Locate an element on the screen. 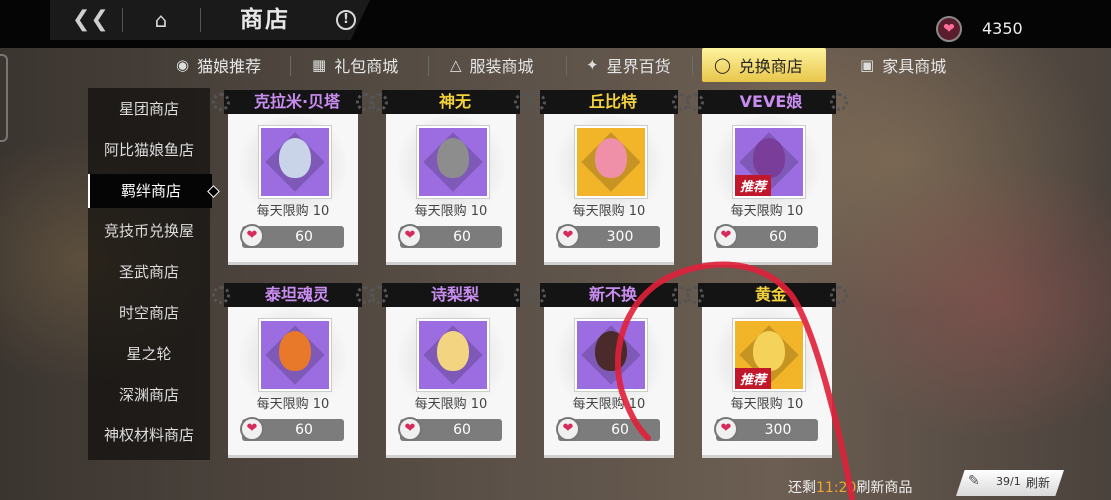 The width and height of the screenshot is (1111, 500). currency-amount: 4350 is located at coordinates (1002, 28).